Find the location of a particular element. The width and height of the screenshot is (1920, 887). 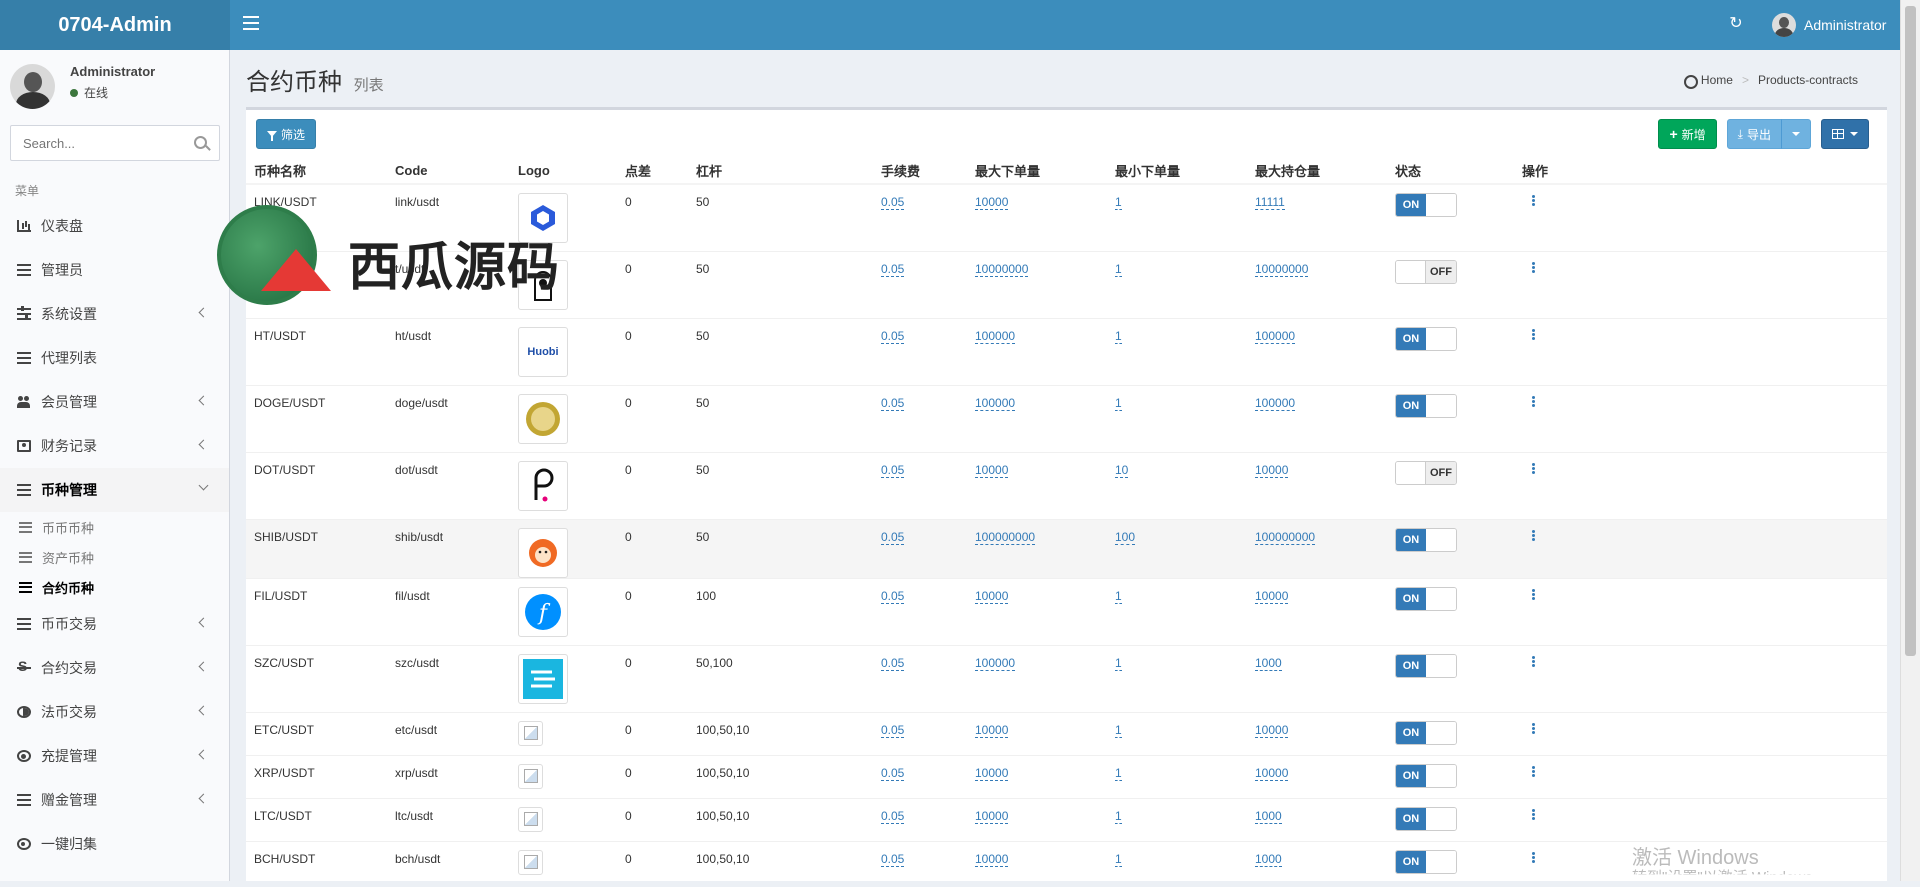

export-dropdown-button is located at coordinates (1796, 134).